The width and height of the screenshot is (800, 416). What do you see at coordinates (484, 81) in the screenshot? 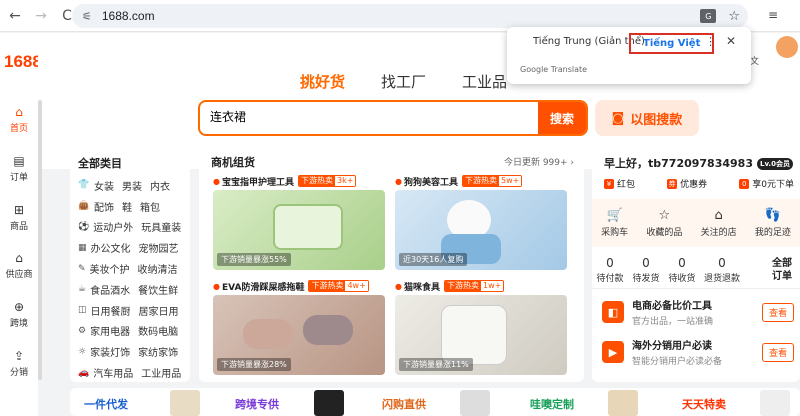
I see `tab-industrial: 工业品` at bounding box center [484, 81].